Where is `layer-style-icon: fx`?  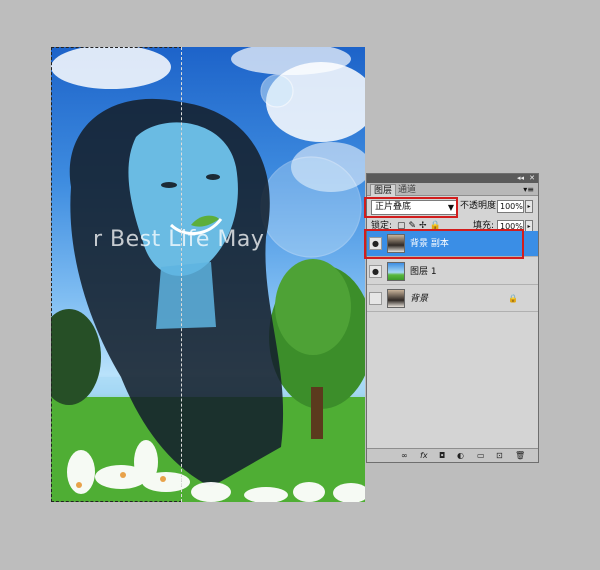
layer-style-icon: fx is located at coordinates (424, 456).